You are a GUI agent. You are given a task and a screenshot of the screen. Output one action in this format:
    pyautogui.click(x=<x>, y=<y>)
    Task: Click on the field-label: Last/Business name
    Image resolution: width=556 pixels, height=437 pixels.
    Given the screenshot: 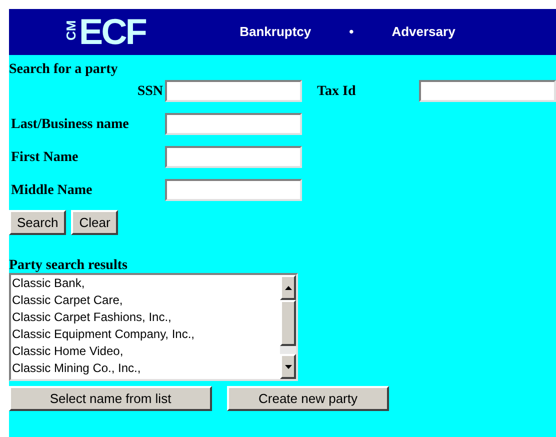 What is the action you would take?
    pyautogui.click(x=70, y=125)
    